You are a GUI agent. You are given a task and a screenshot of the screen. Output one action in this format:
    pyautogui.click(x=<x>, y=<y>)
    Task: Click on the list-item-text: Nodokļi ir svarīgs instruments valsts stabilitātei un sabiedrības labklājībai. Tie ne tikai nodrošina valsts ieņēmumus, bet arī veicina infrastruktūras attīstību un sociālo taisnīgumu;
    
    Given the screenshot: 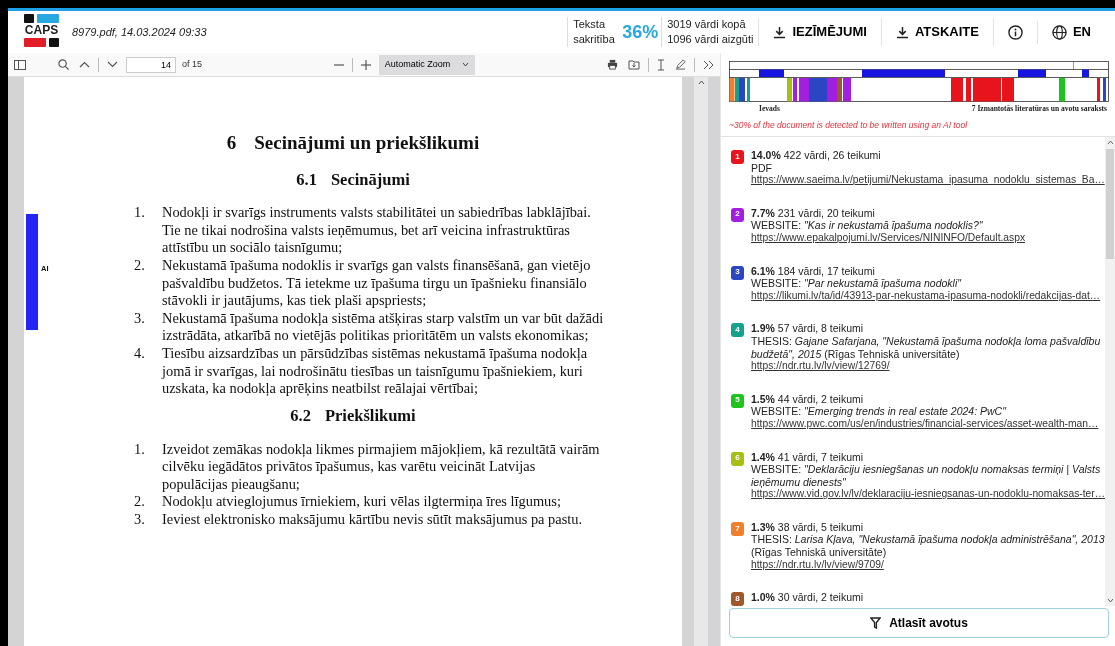 What is the action you would take?
    pyautogui.click(x=377, y=231)
    